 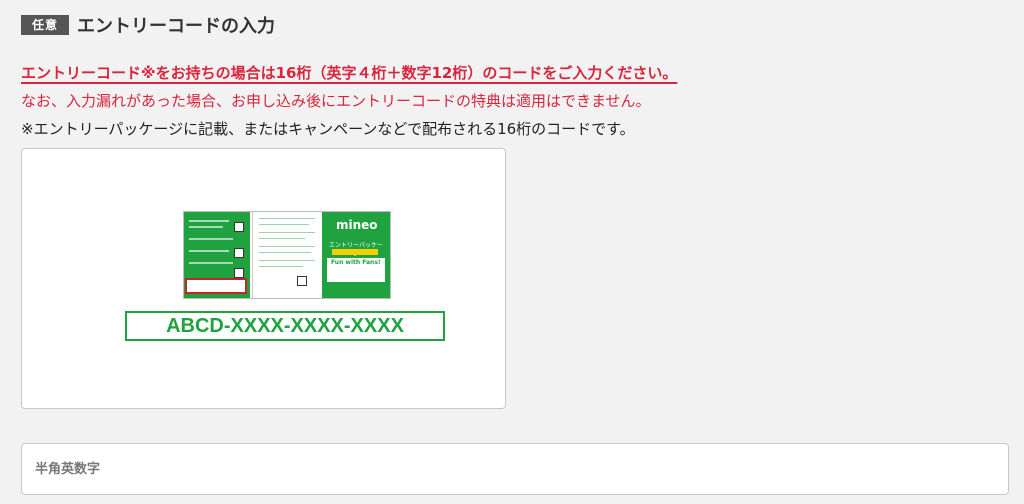 I want to click on code-location-highlight, so click(x=216, y=286).